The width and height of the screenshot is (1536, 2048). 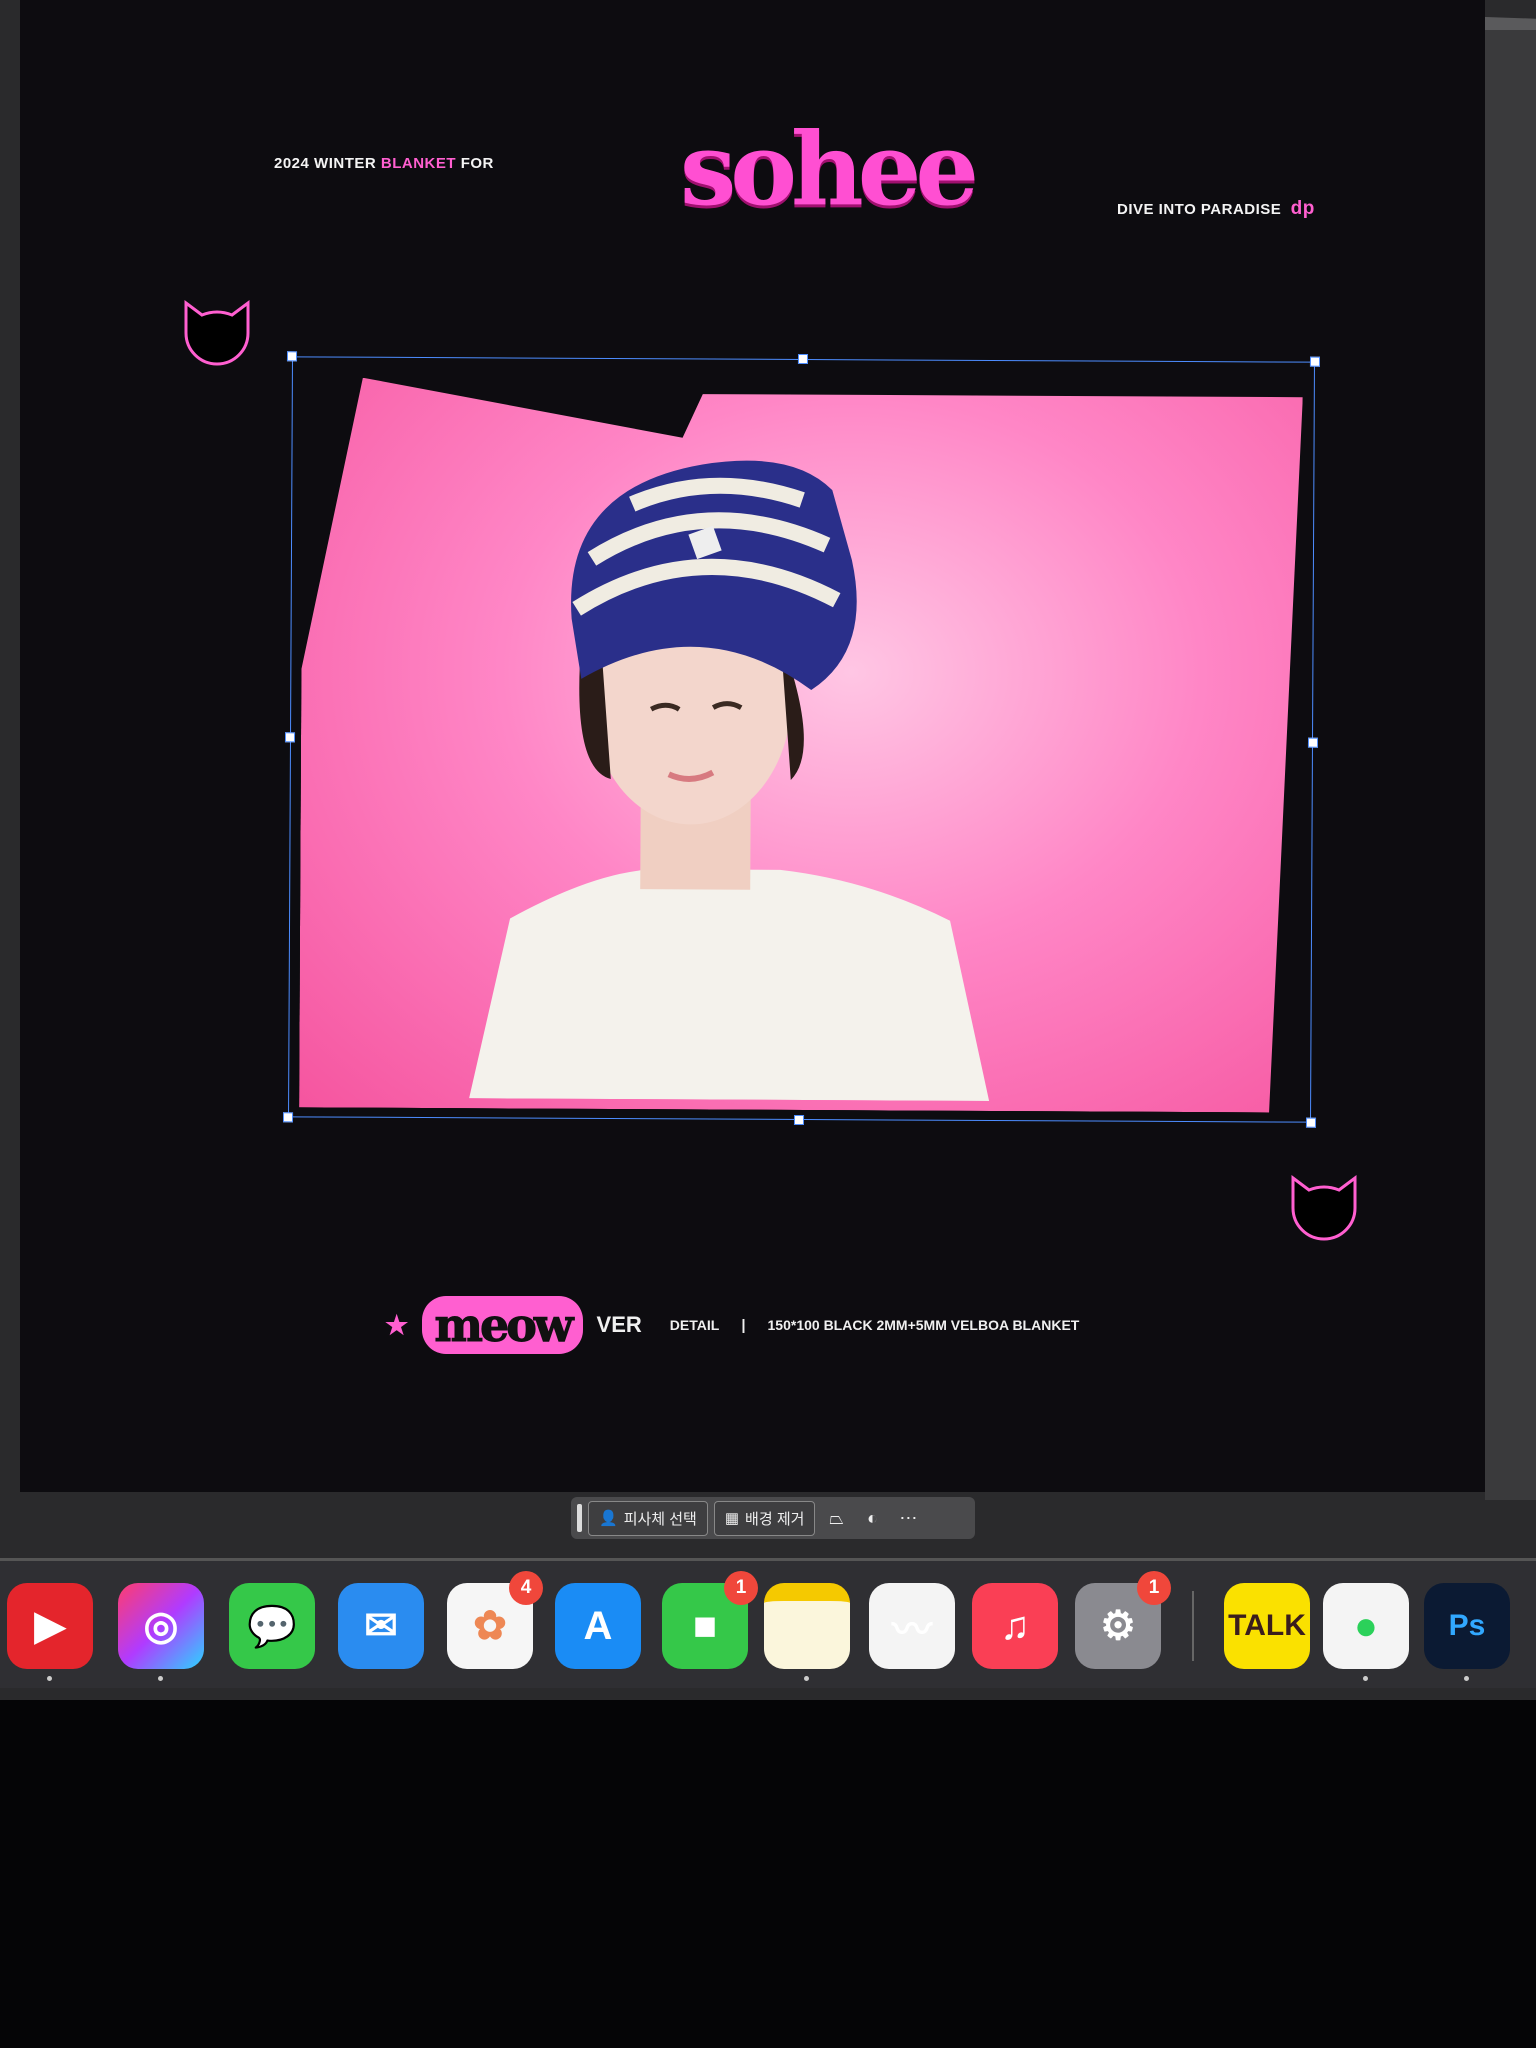 I want to click on header-left: 2024 WINTER BLANKET FOR, so click(x=384, y=163).